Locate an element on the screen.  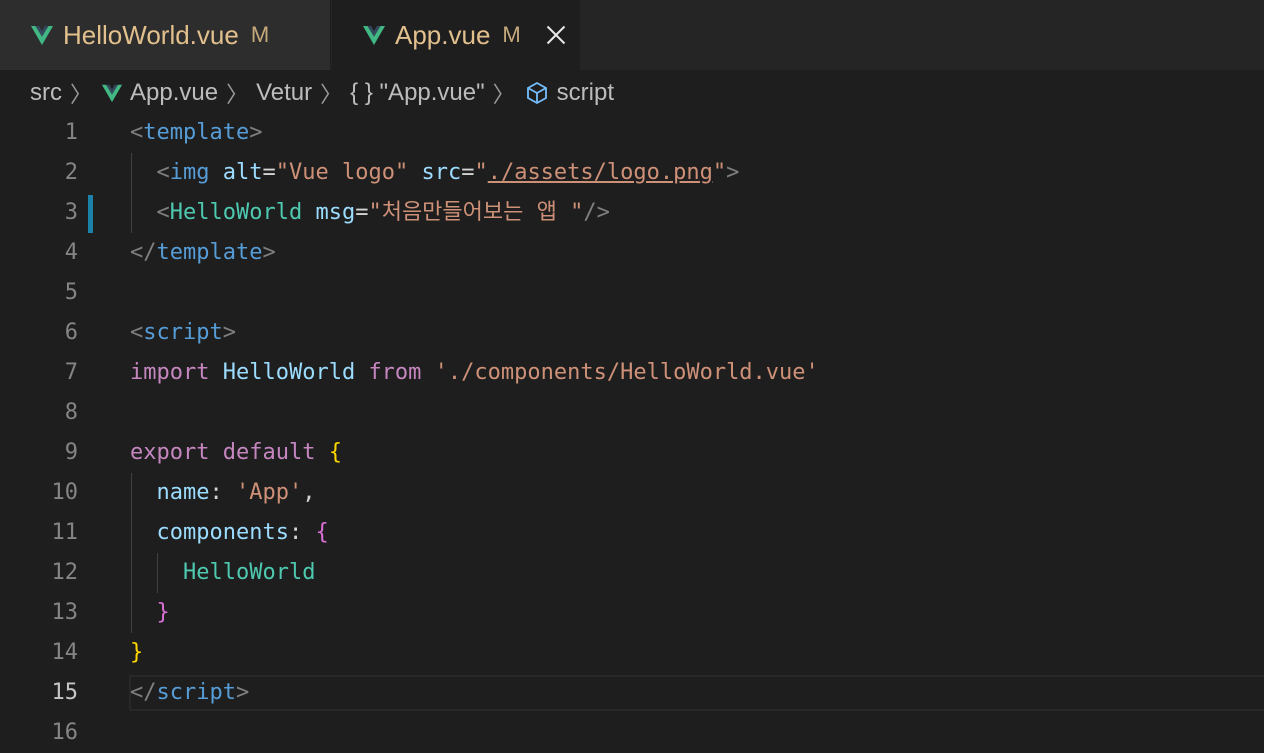
code-line: 6 <script> is located at coordinates (632, 333).